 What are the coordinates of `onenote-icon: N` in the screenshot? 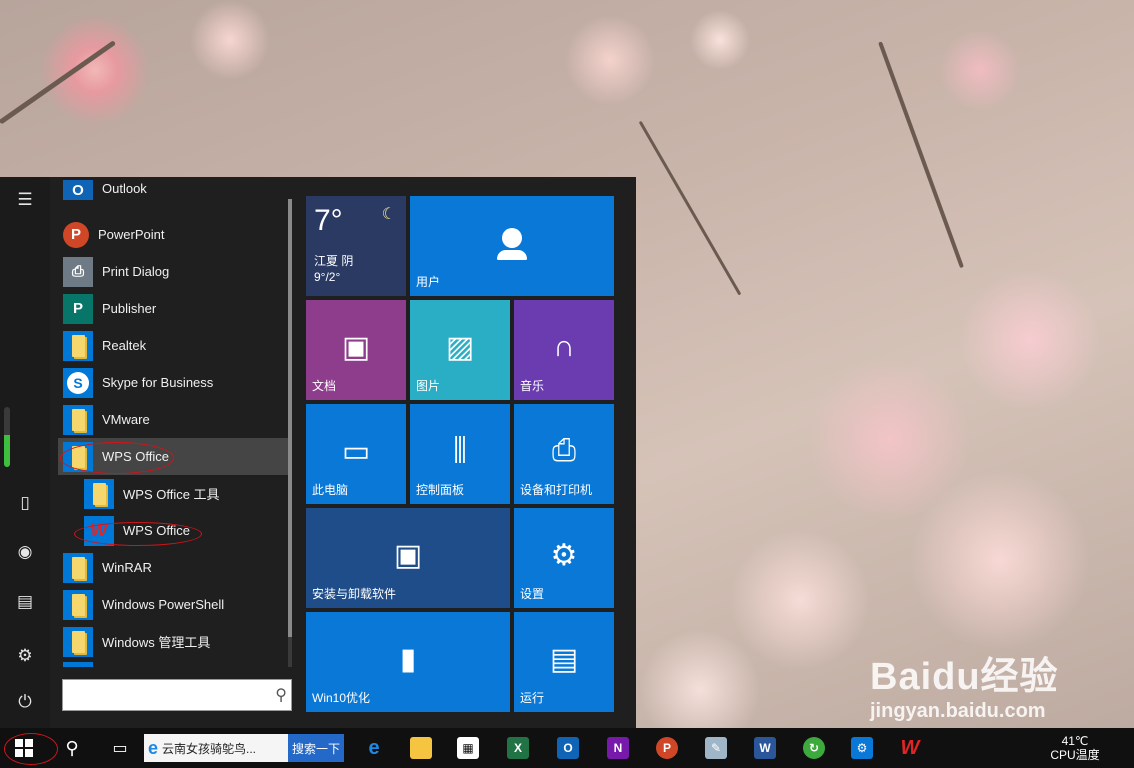 It's located at (618, 748).